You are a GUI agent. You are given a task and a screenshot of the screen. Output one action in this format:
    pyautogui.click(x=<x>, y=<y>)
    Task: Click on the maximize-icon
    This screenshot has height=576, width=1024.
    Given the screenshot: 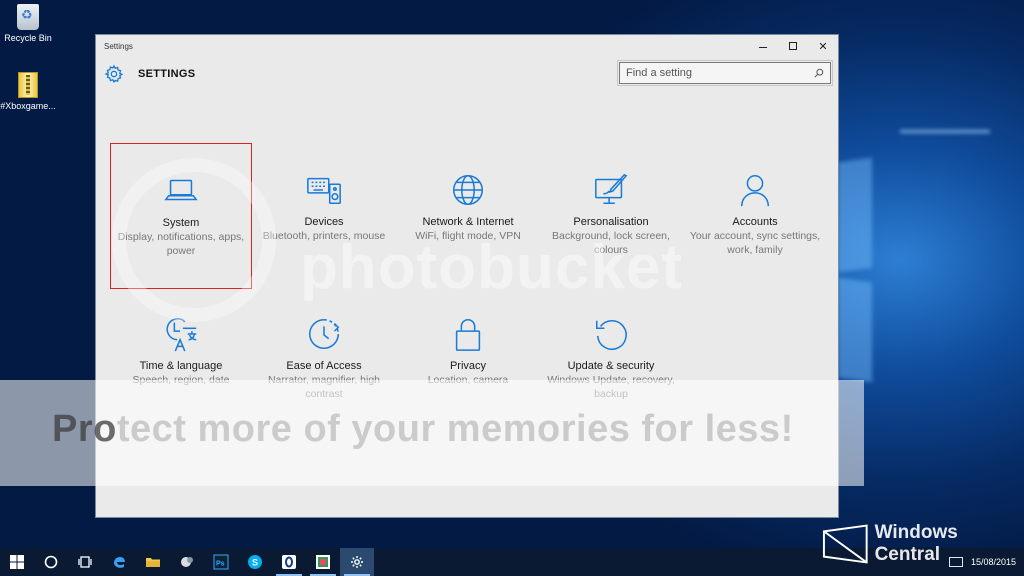 What is the action you would take?
    pyautogui.click(x=793, y=46)
    